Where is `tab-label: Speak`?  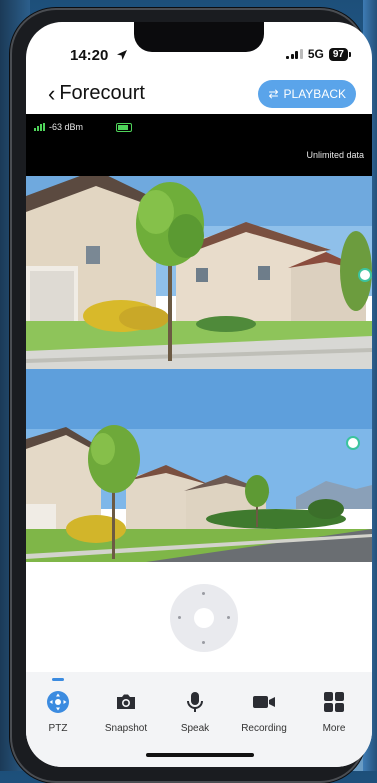 tab-label: Speak is located at coordinates (195, 728).